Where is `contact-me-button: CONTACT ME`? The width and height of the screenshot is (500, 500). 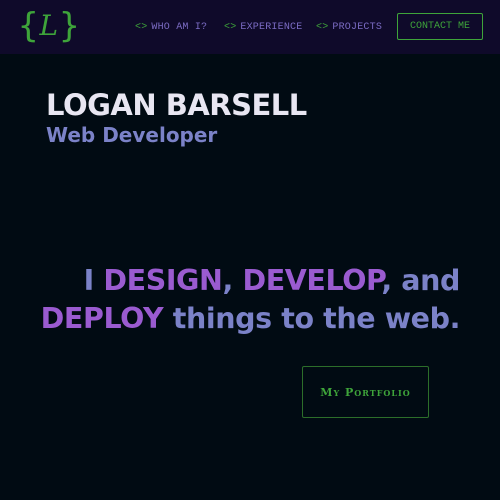
contact-me-button: CONTACT ME is located at coordinates (440, 26).